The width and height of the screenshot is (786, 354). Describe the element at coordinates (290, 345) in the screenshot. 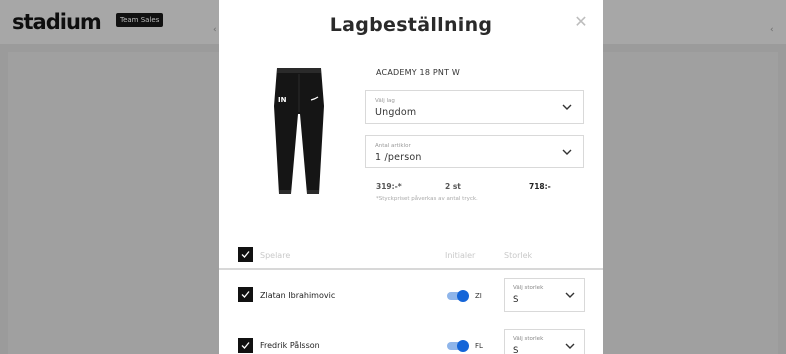

I see `player-name: Fredrik Pålsson` at that location.